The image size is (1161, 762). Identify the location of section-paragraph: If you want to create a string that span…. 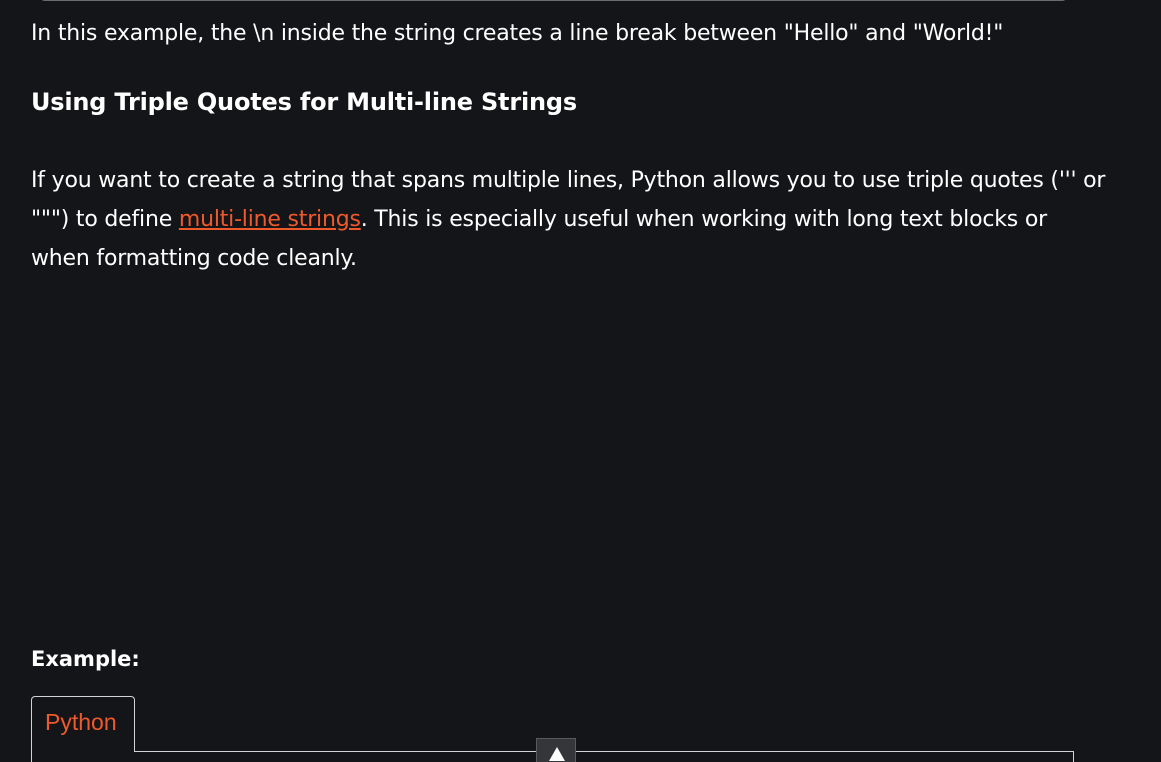
(571, 219).